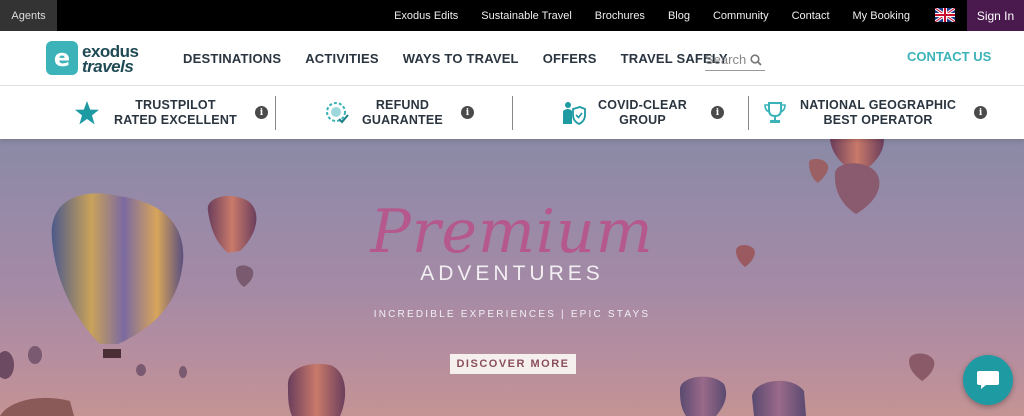  What do you see at coordinates (342, 58) in the screenshot?
I see `nav-activities: ACTIVITIES` at bounding box center [342, 58].